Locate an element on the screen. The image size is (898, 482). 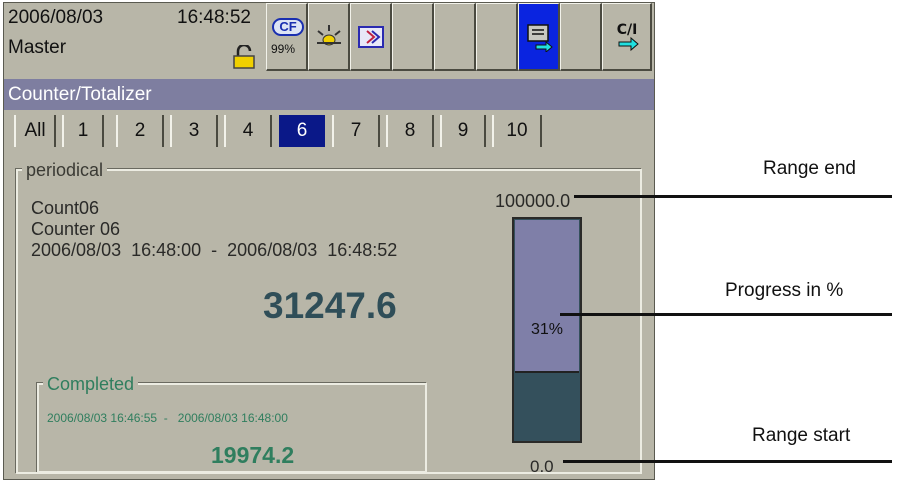
tab-4: 4 is located at coordinates (248, 131).